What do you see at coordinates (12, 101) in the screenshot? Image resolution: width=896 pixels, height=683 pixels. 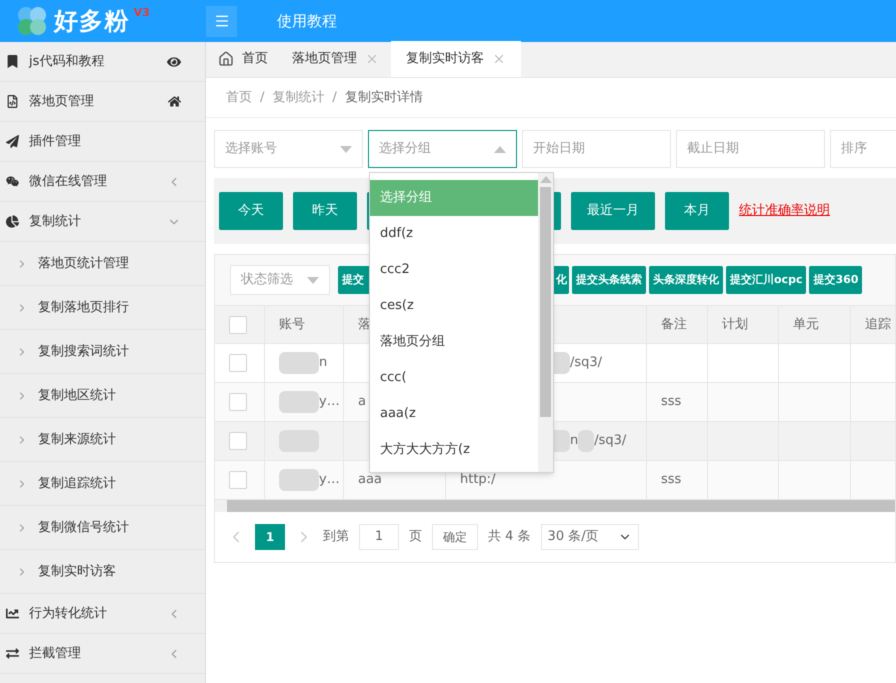 I see `file-code-icon` at bounding box center [12, 101].